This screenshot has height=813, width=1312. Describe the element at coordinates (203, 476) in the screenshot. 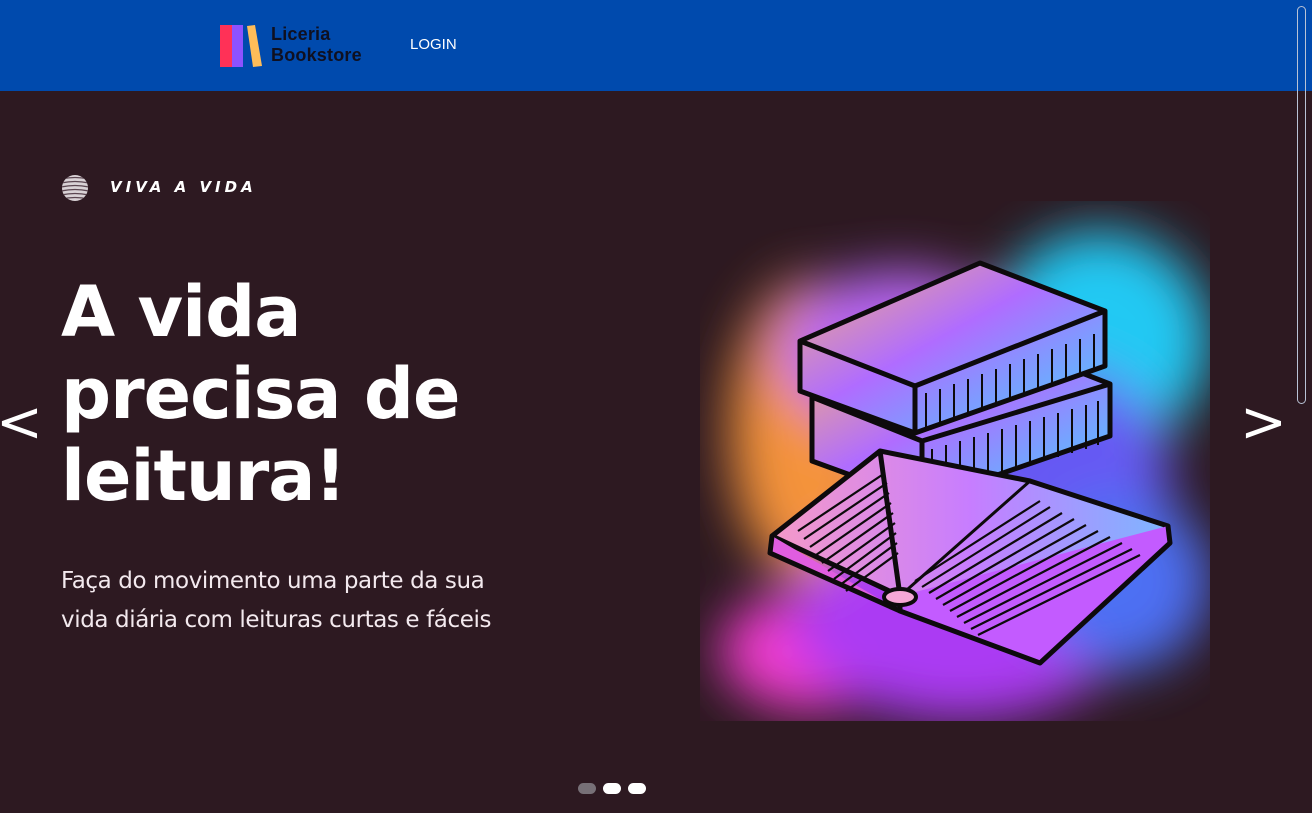

I see `headline-line: leitura!` at that location.